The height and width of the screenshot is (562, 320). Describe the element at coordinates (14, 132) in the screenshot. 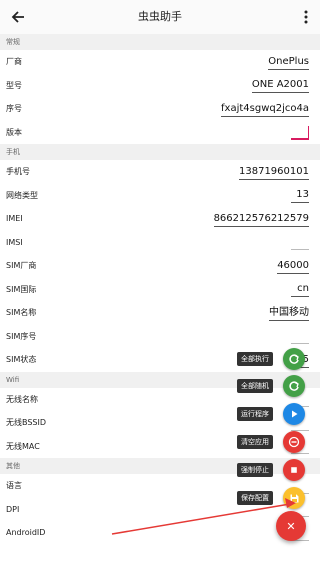

I see `row-label: 版本` at that location.